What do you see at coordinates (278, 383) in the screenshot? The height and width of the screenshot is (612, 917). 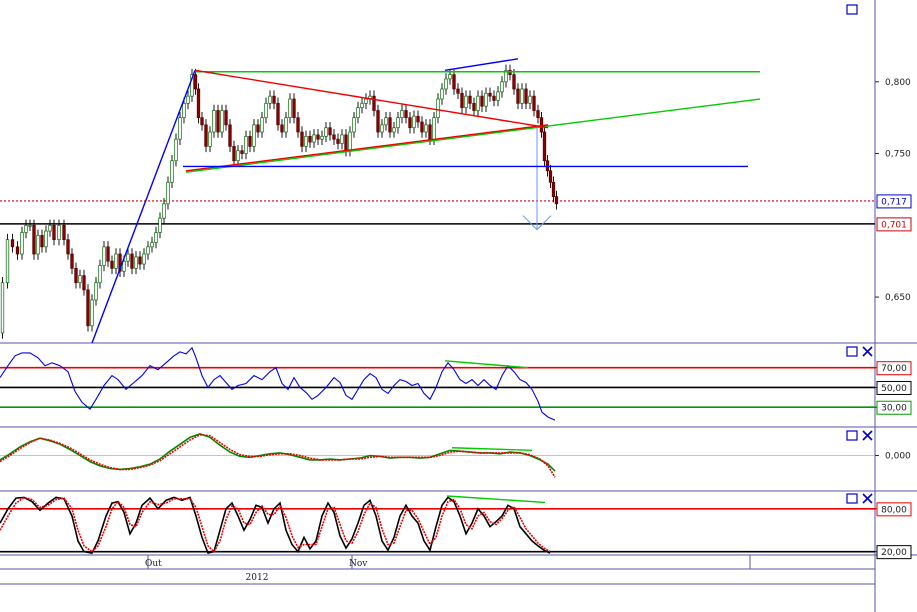 I see `rsi-series-line` at bounding box center [278, 383].